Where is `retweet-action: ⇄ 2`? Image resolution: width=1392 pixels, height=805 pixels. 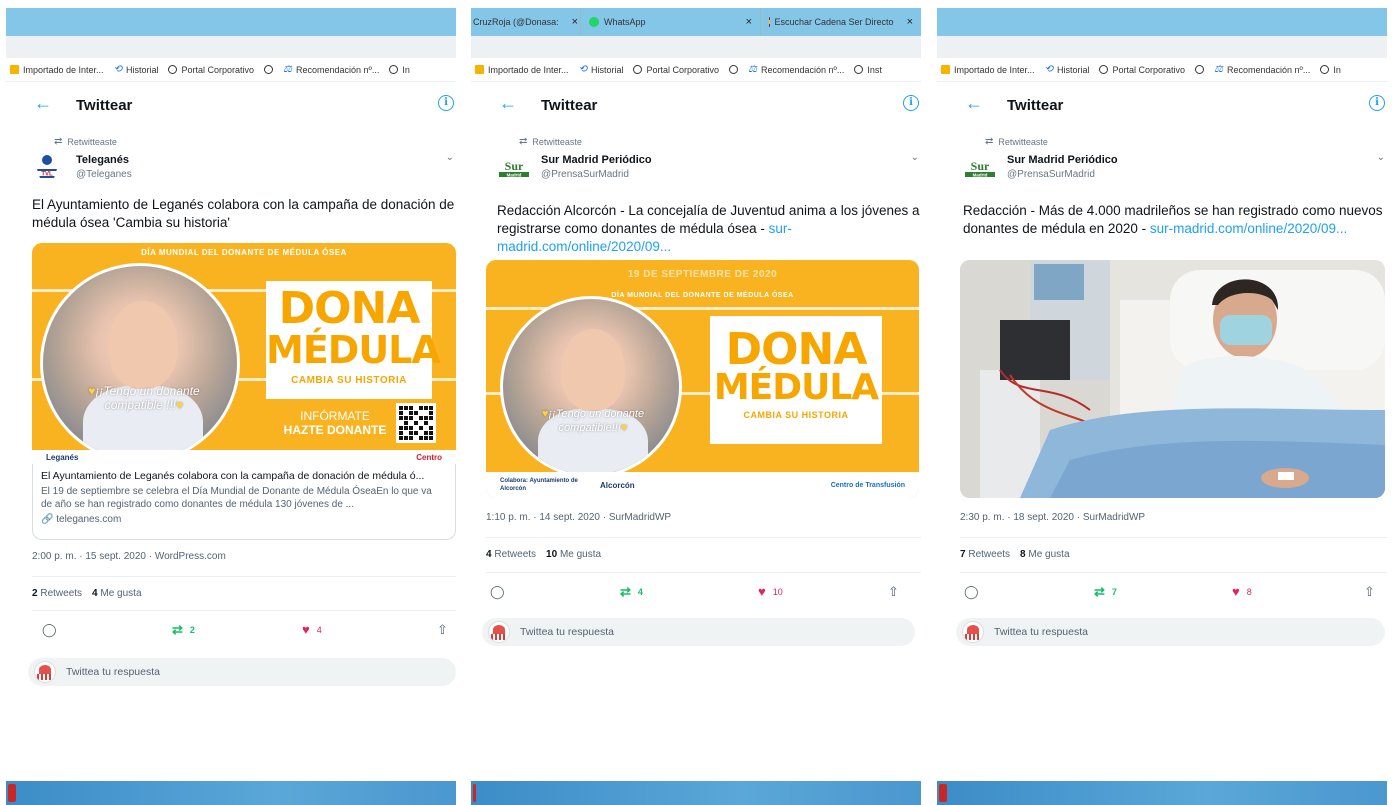
retweet-action: ⇄ 2 is located at coordinates (183, 630).